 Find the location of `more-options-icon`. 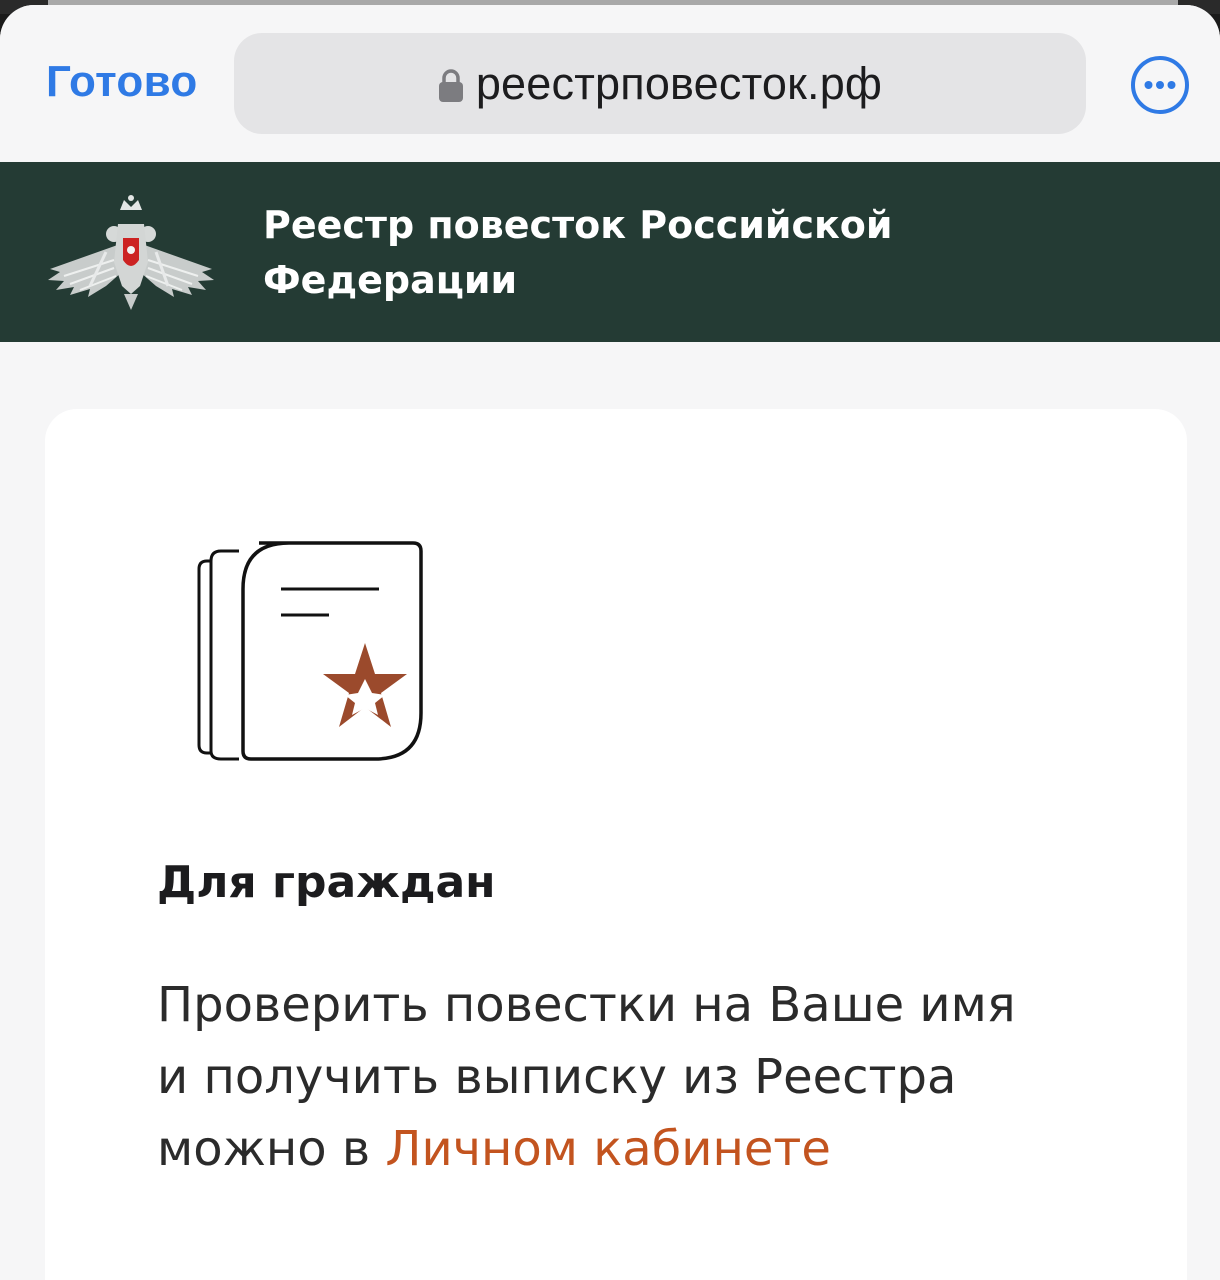

more-options-icon is located at coordinates (1160, 85).